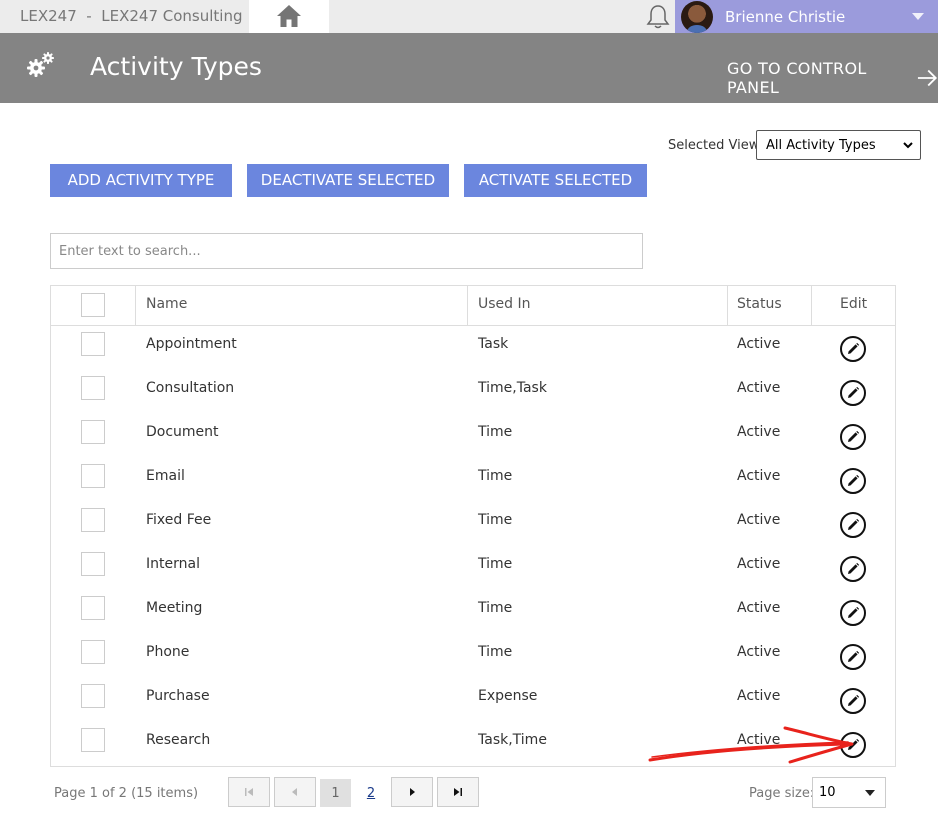 The height and width of the screenshot is (837, 938). I want to click on previous-page-icon, so click(294, 792).